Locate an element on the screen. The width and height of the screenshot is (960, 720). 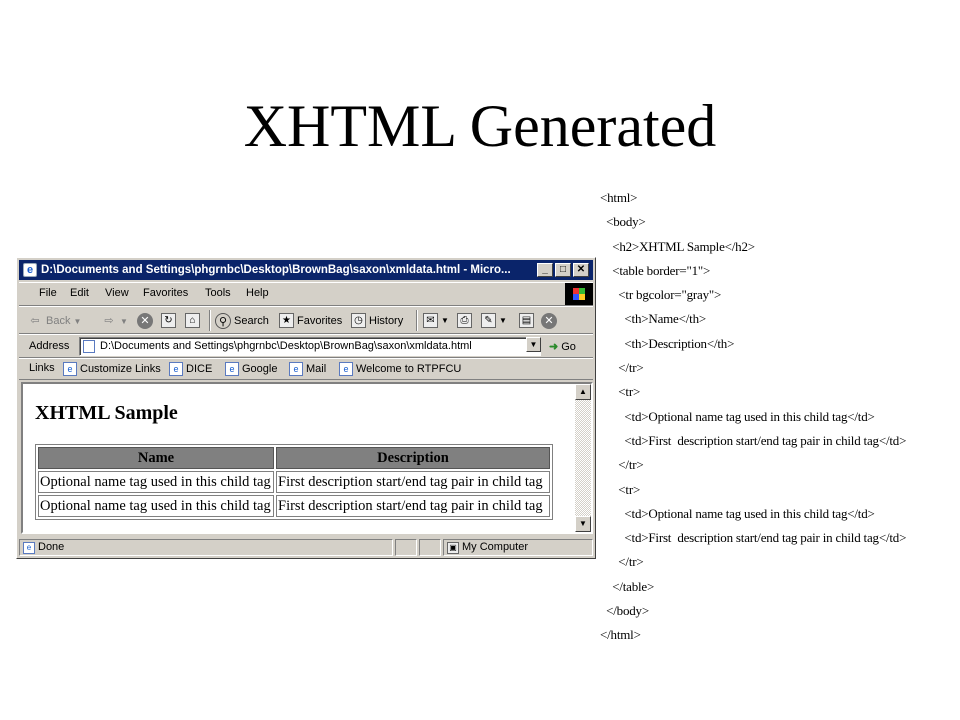
back-button: ⇦ Back ▼ is located at coordinates (54, 321).